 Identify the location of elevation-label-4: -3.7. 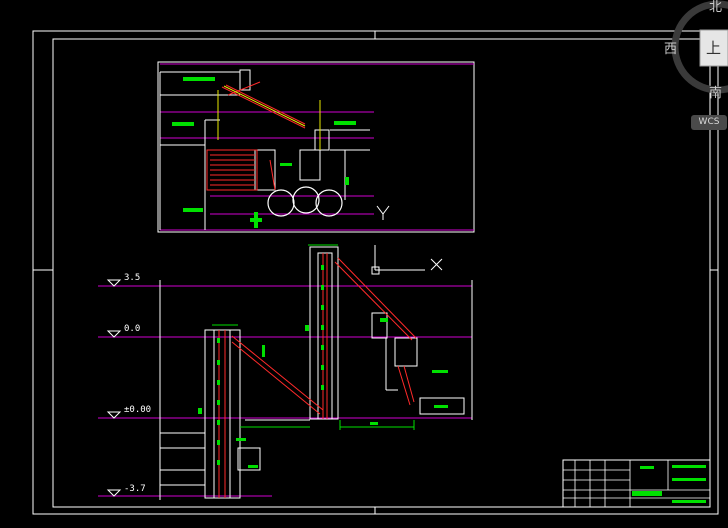
(135, 489).